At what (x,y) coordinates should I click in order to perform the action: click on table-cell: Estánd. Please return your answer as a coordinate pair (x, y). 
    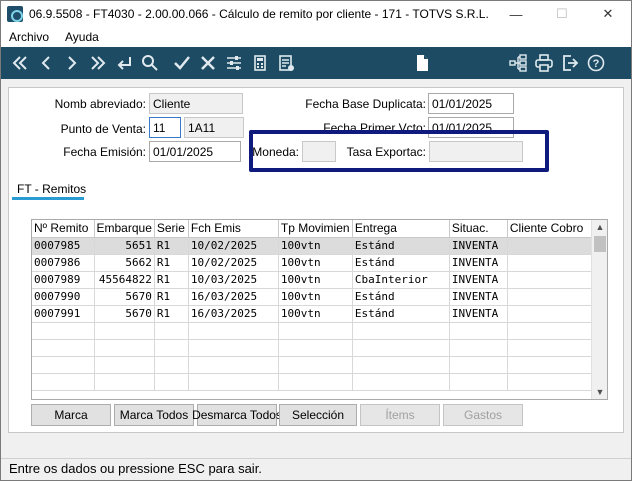
    Looking at the image, I should click on (401, 314).